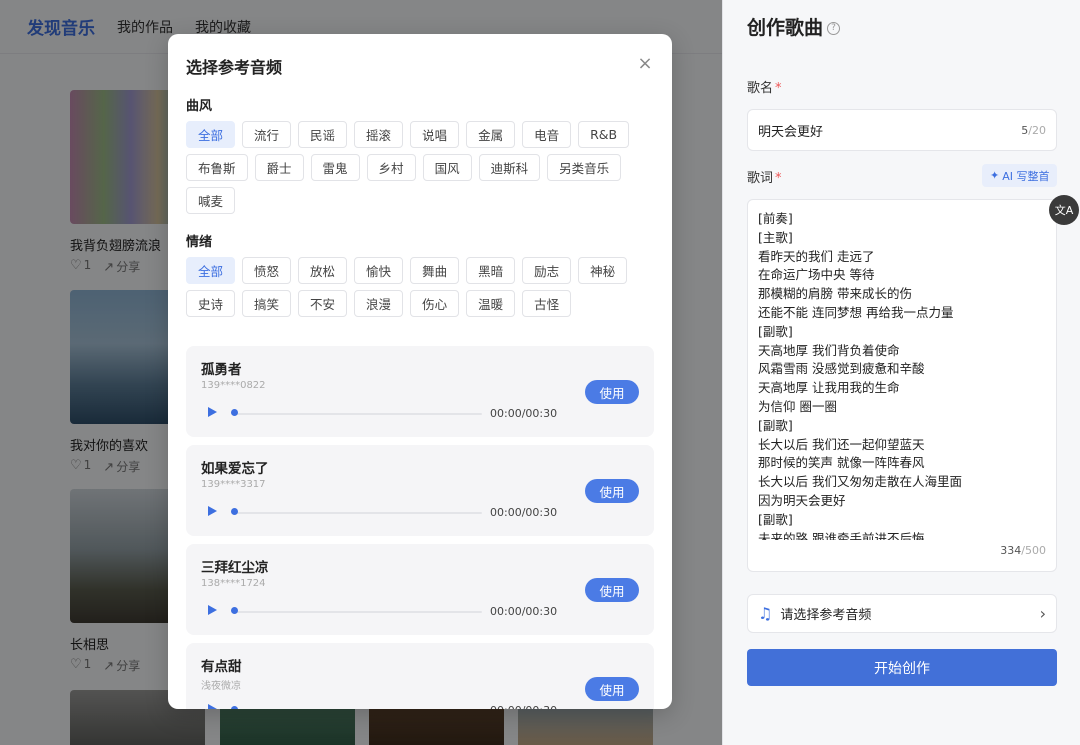  What do you see at coordinates (233, 385) in the screenshot?
I see `track-author: 139****0822` at bounding box center [233, 385].